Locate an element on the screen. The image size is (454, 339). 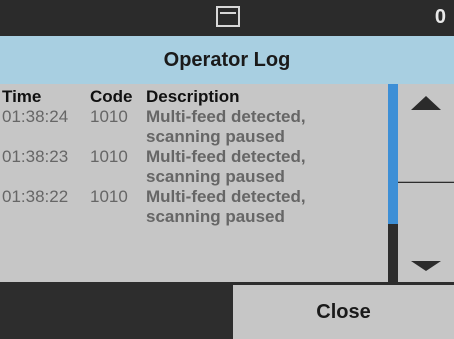
status-bar: 0 is located at coordinates (227, 18).